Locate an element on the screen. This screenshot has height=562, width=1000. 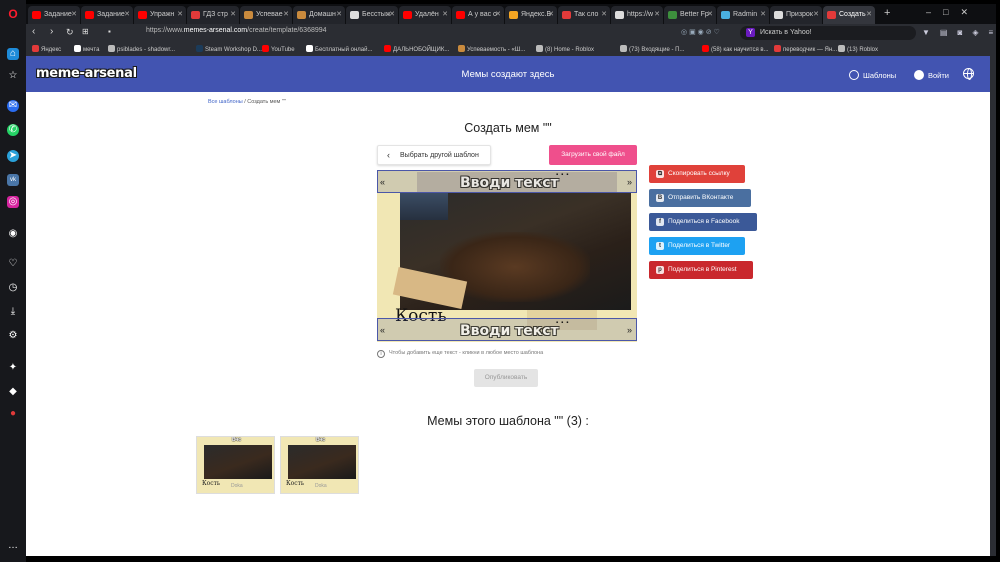
top-text-box: « Вводи текст ▪▪▪ » is located at coordinates (507, 181).